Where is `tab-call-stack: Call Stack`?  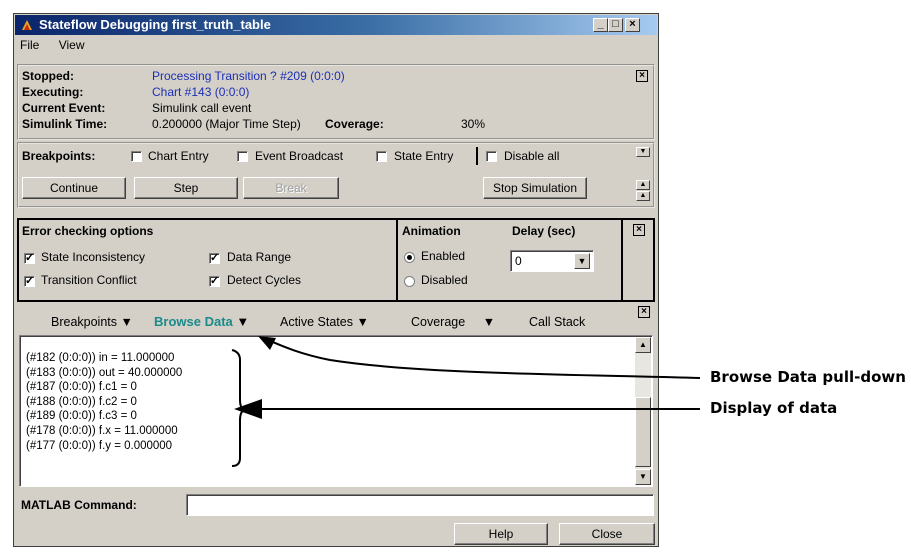 tab-call-stack: Call Stack is located at coordinates (557, 322).